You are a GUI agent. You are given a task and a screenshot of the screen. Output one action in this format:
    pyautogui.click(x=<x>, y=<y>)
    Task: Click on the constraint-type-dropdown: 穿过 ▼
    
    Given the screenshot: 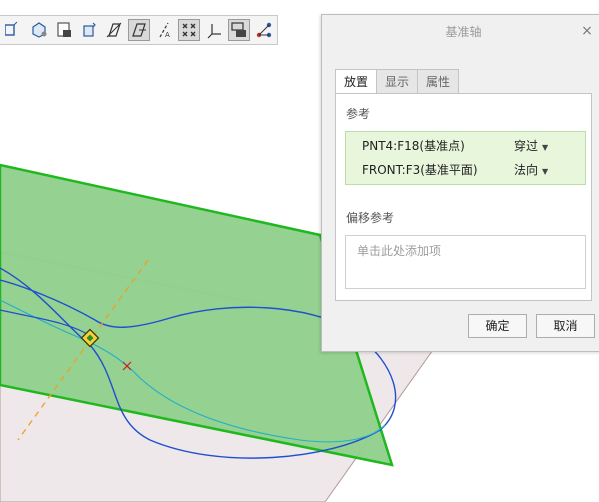 What is the action you would take?
    pyautogui.click(x=531, y=147)
    